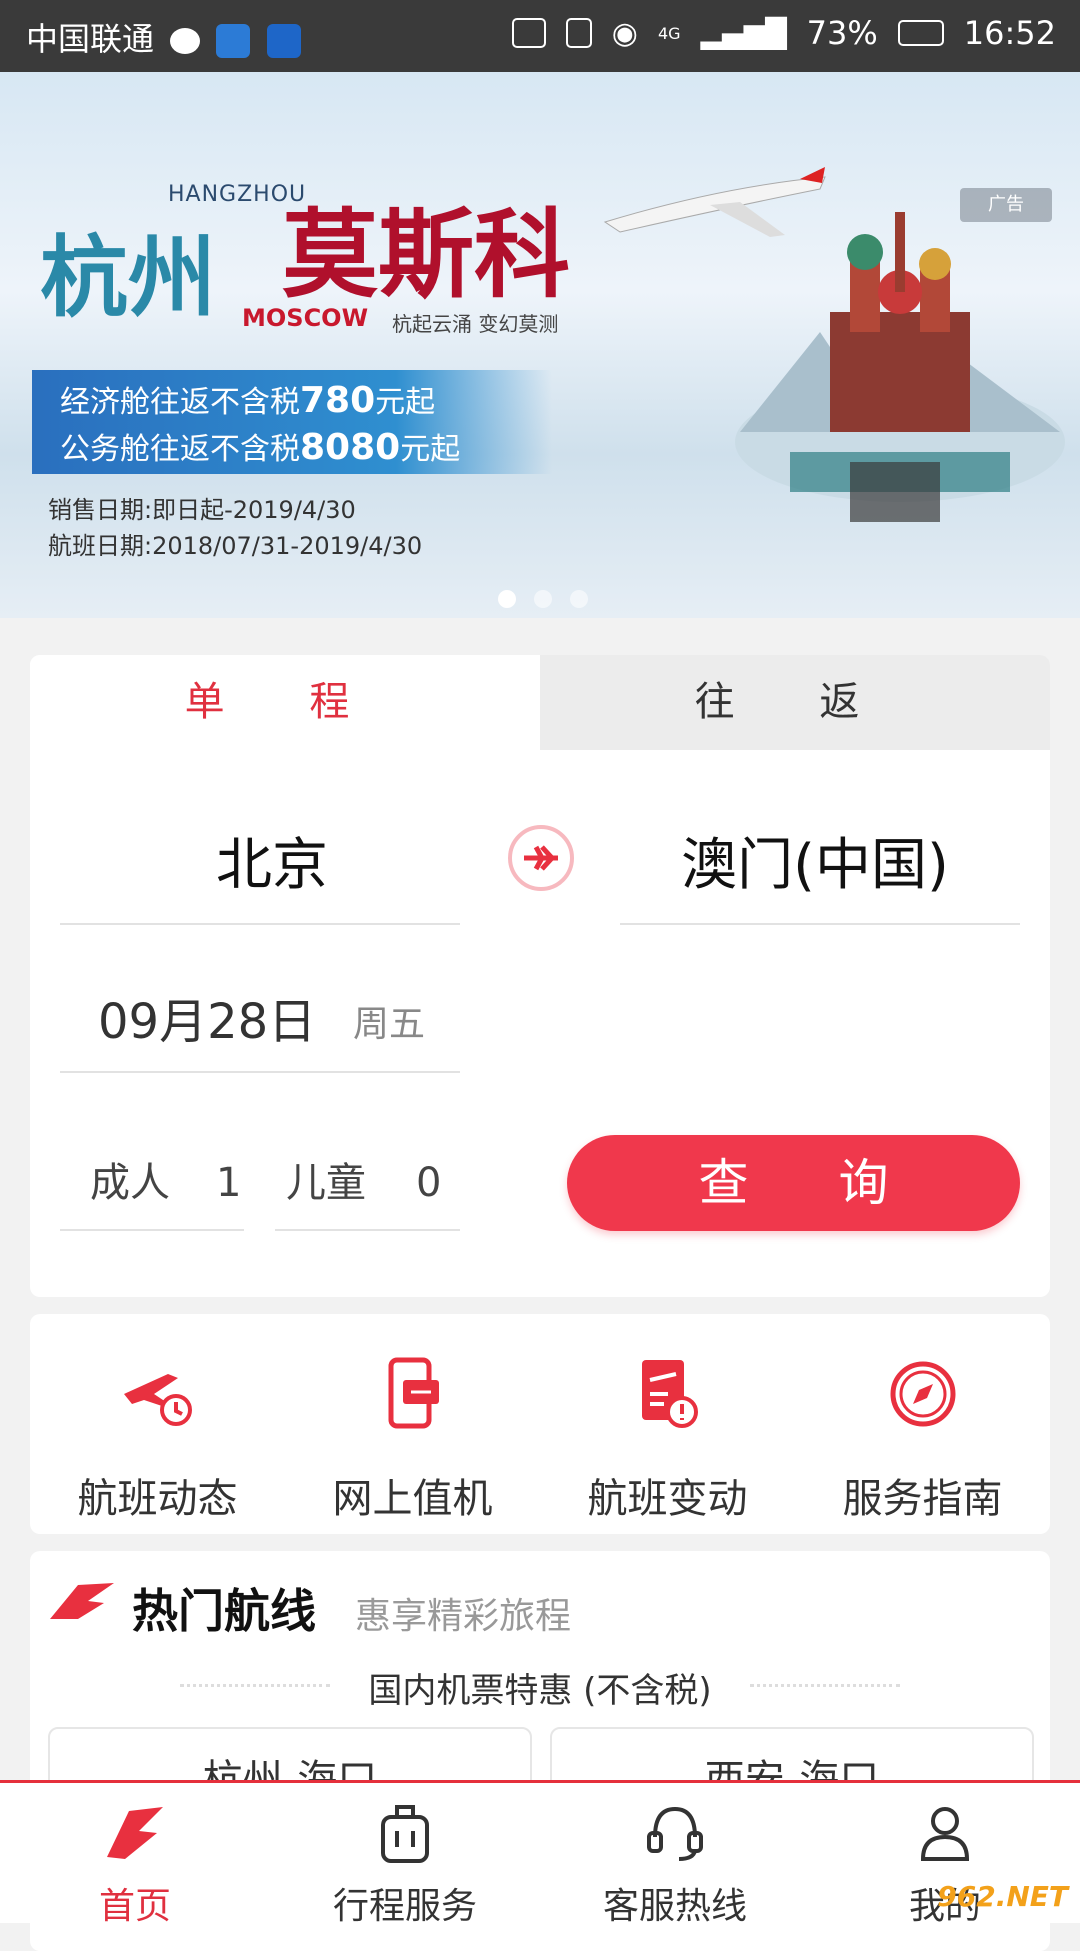  I want to click on banner-slogan: 杭起云涌 变幻莫测, so click(475, 324).